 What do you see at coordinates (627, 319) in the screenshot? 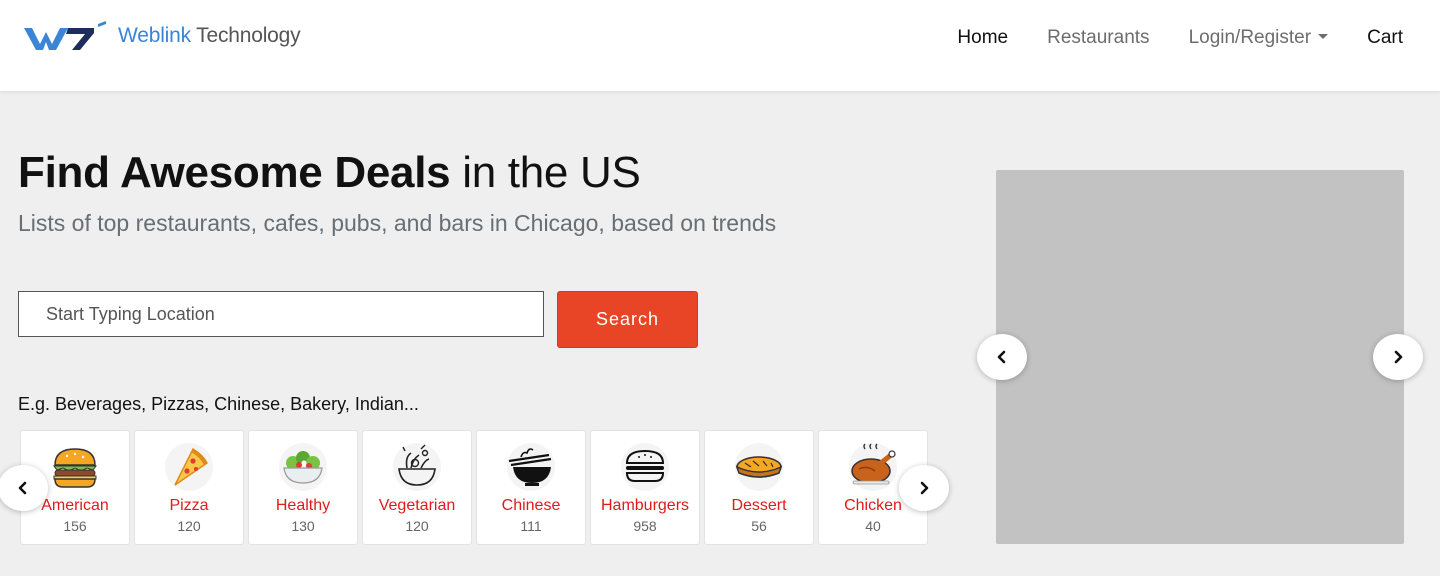
I see `search-button: Search` at bounding box center [627, 319].